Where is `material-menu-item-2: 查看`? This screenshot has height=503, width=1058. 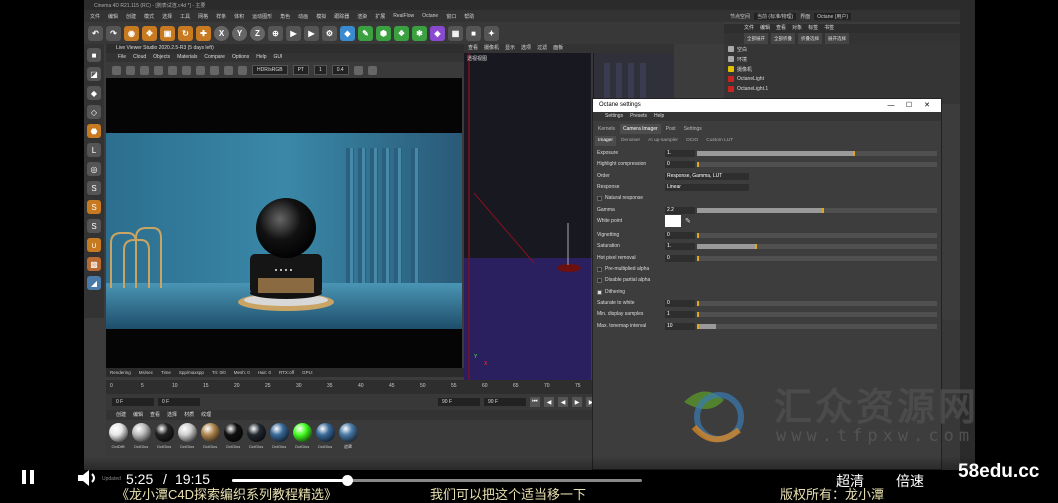
material-menu-item-2: 查看 is located at coordinates (155, 415).